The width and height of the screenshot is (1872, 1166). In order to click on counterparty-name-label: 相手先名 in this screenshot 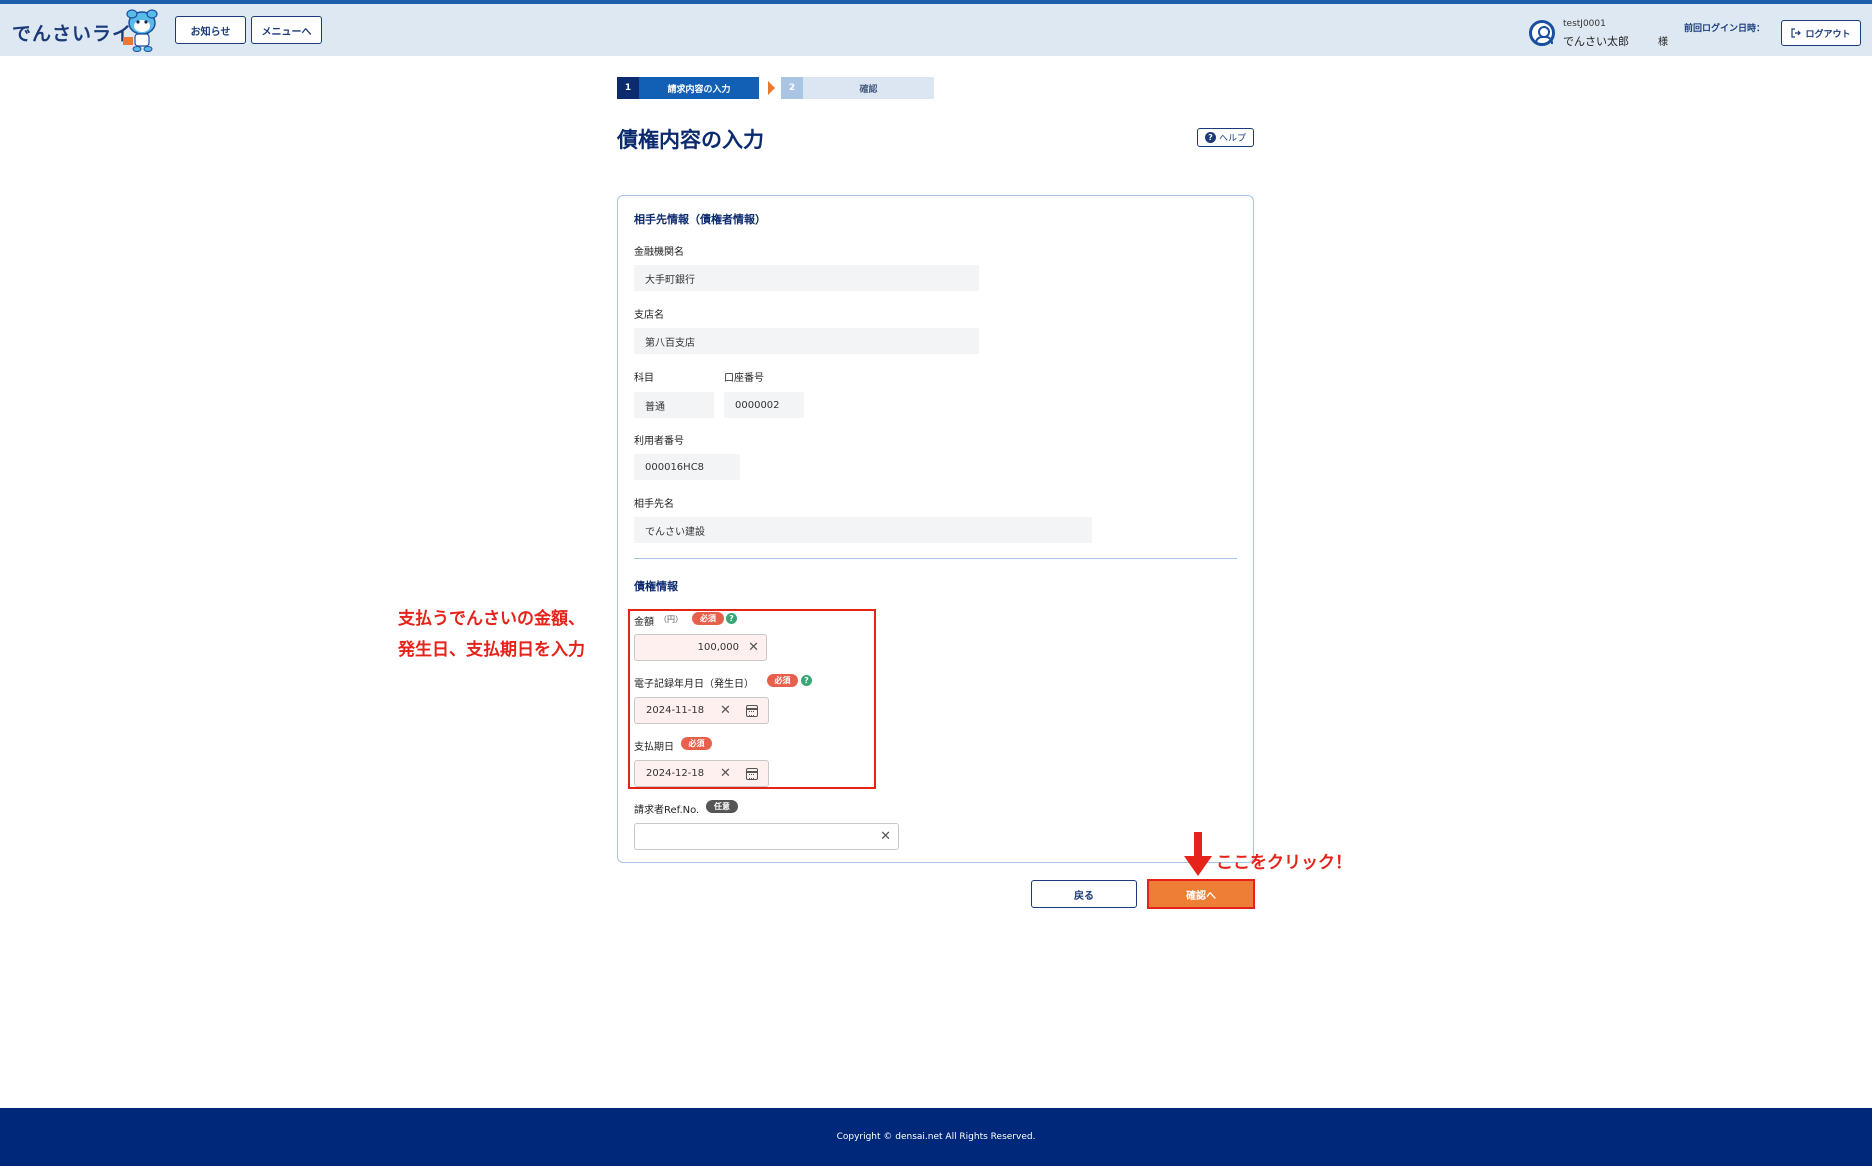, I will do `click(654, 504)`.